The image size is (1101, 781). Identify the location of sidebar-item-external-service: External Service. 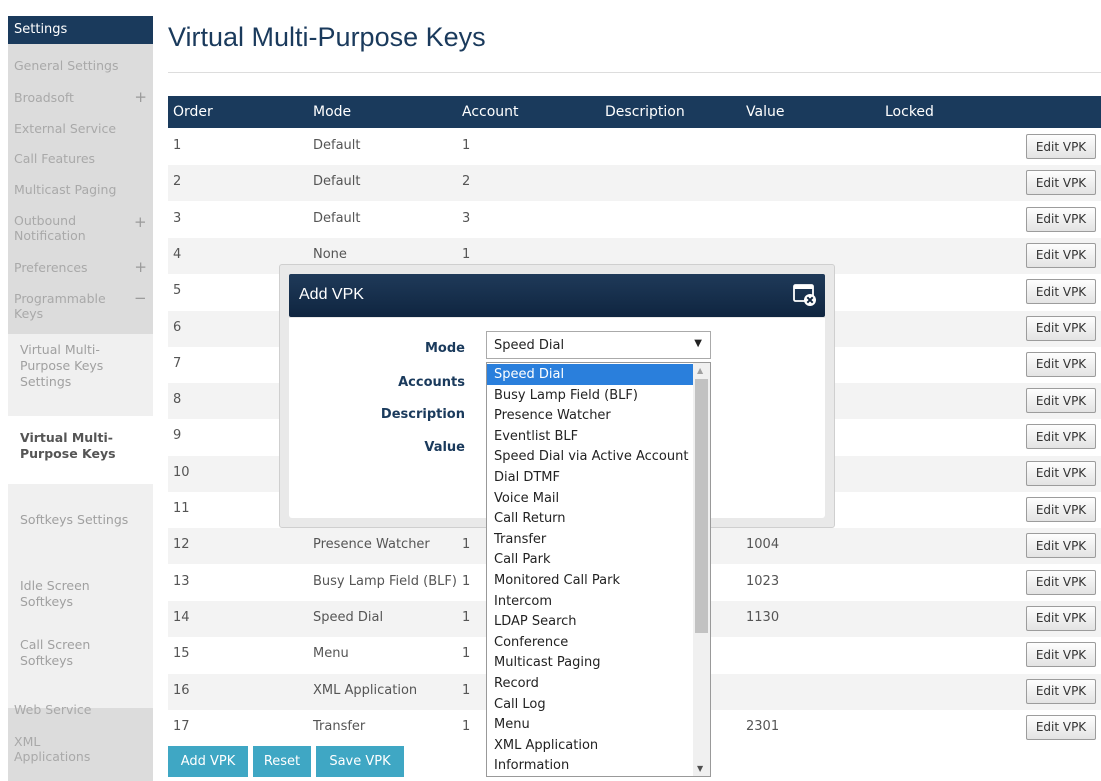
(80, 128).